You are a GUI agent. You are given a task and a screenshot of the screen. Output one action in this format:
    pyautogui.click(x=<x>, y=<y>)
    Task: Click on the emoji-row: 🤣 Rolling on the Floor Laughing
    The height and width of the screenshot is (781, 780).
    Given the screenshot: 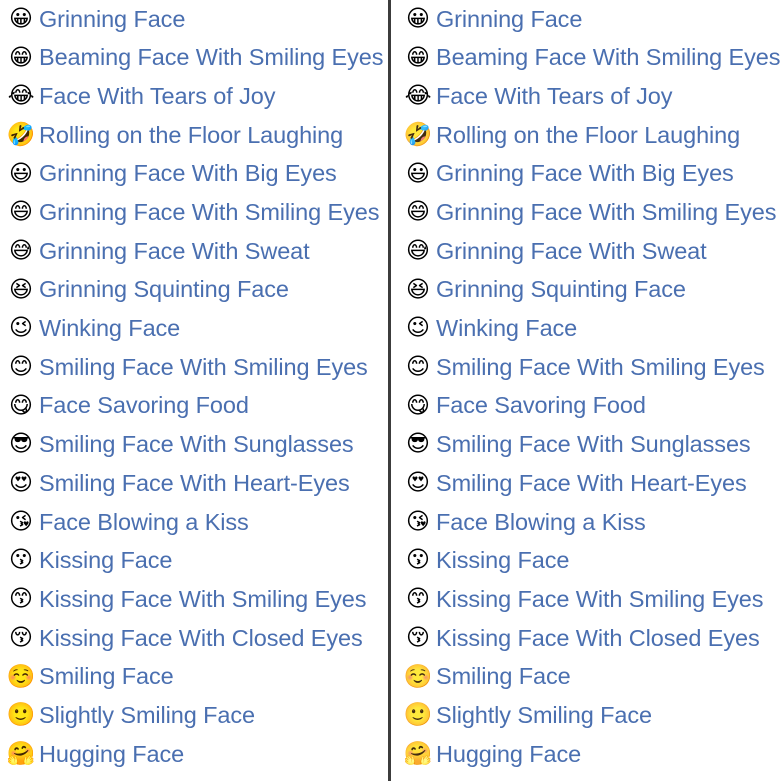 What is the action you would take?
    pyautogui.click(x=592, y=135)
    